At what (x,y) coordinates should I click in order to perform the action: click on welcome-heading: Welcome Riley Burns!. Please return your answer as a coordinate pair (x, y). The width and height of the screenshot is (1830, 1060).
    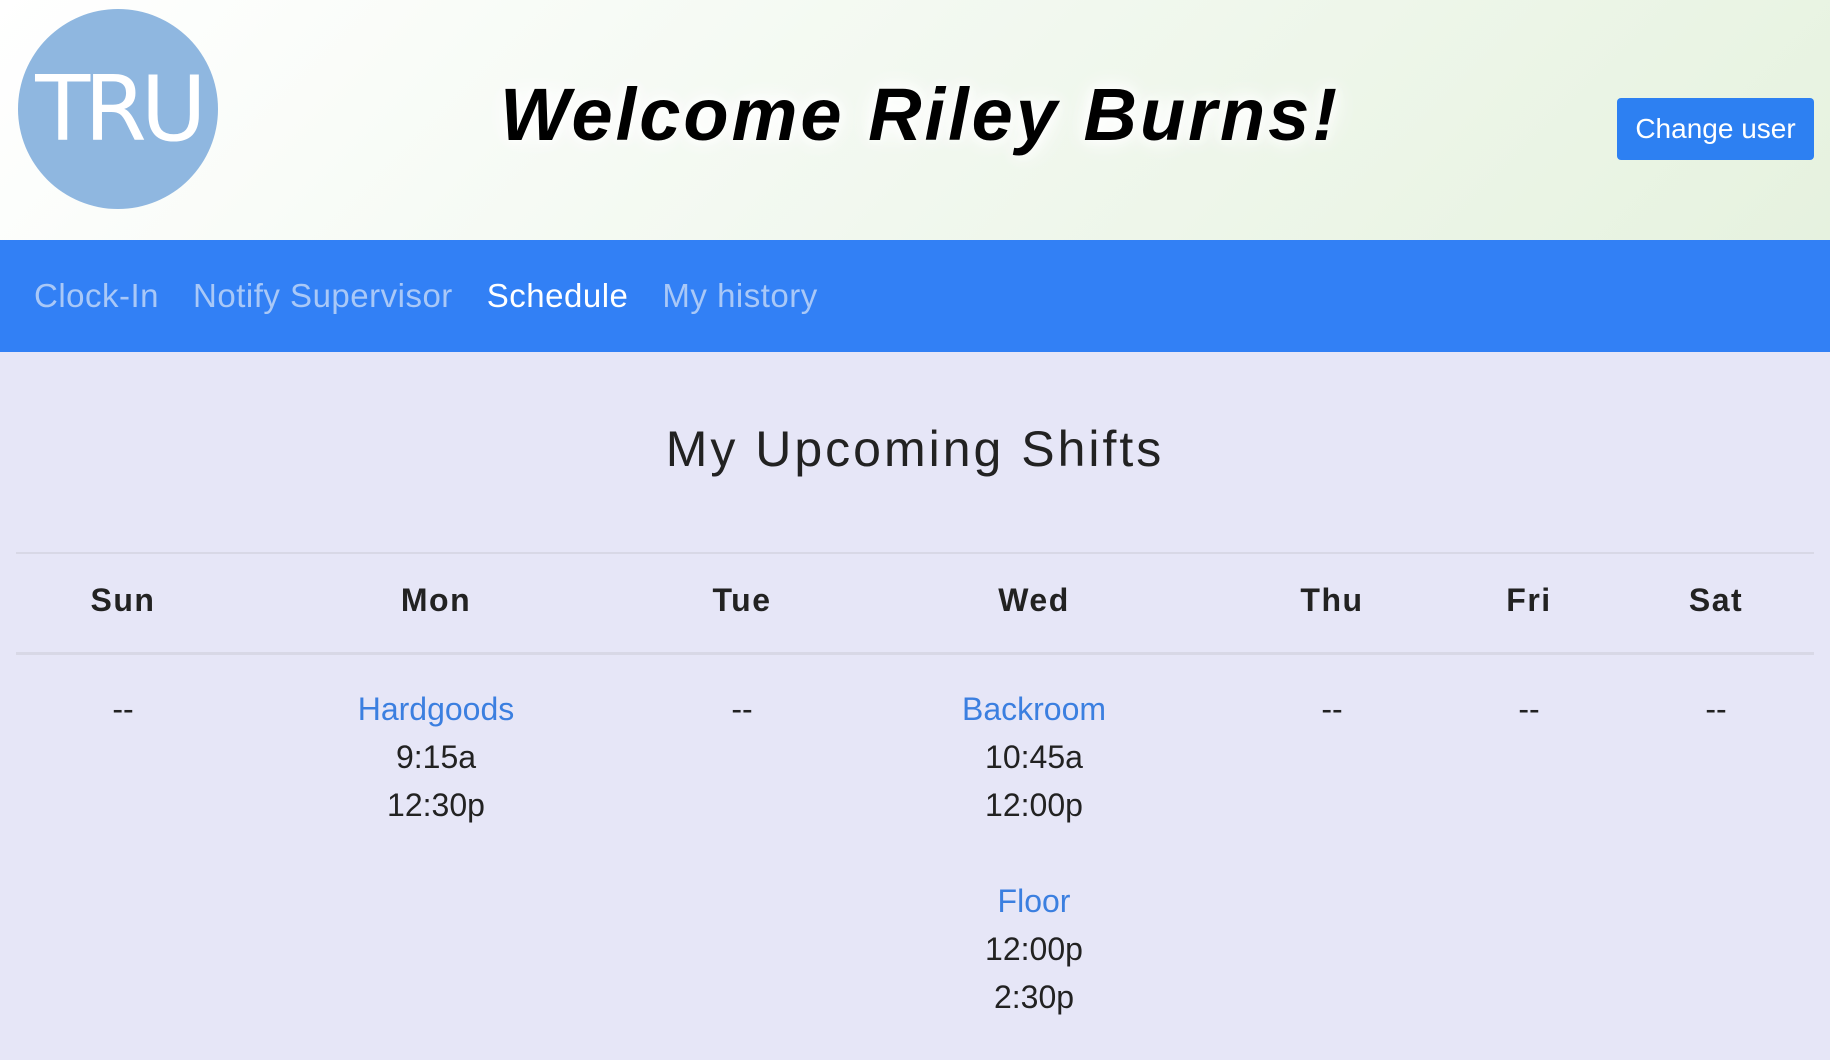
    Looking at the image, I should click on (920, 114).